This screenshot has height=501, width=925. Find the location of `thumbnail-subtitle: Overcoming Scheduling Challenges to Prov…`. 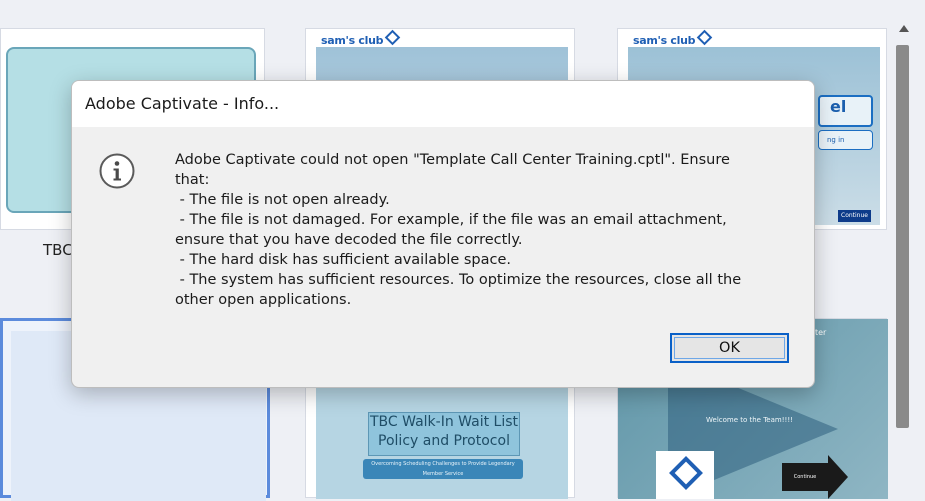

thumbnail-subtitle: Overcoming Scheduling Challenges to Prov… is located at coordinates (443, 469).